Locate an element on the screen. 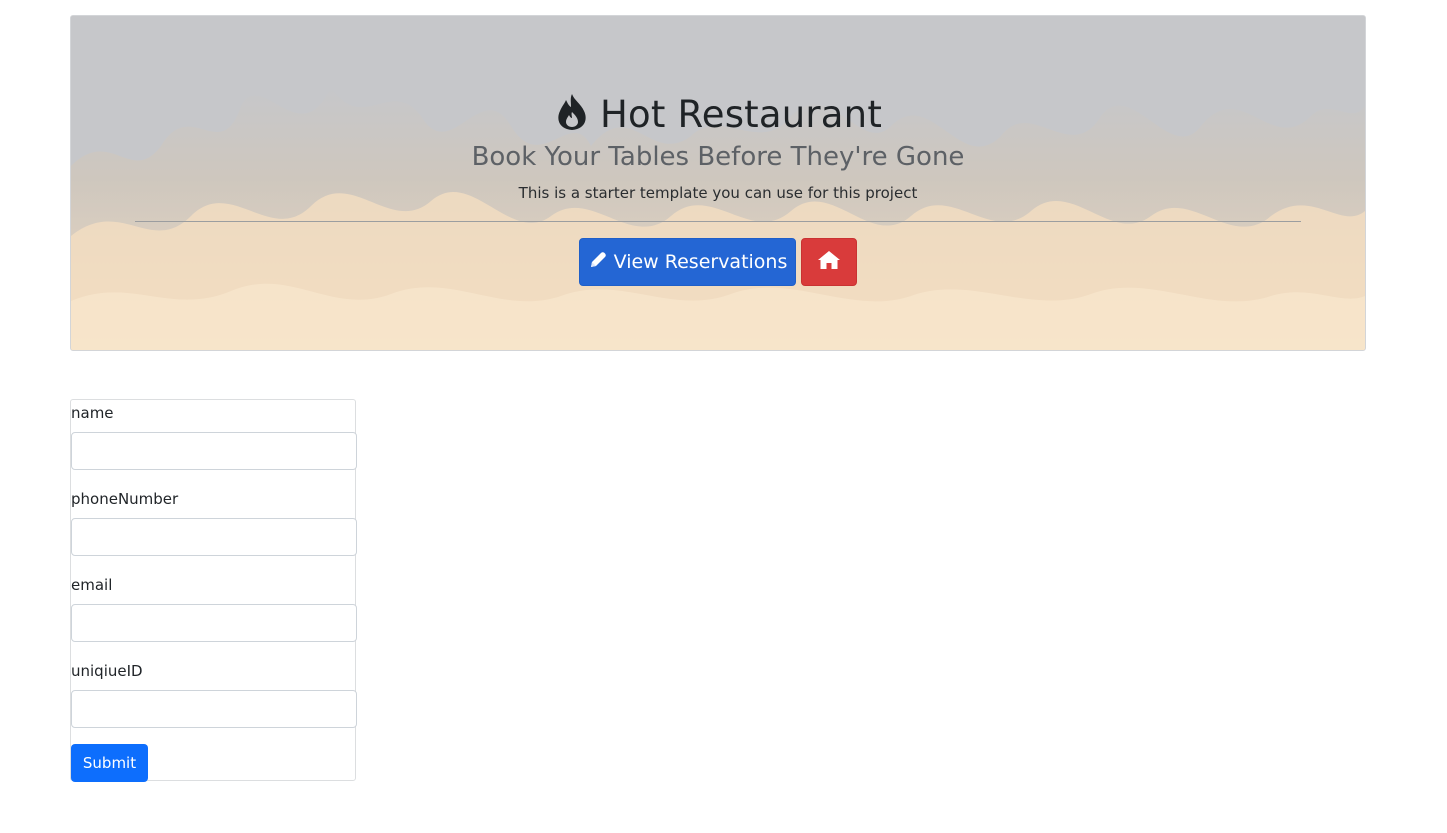 The width and height of the screenshot is (1447, 833). unique-id-label: uniqiueID is located at coordinates (107, 671).